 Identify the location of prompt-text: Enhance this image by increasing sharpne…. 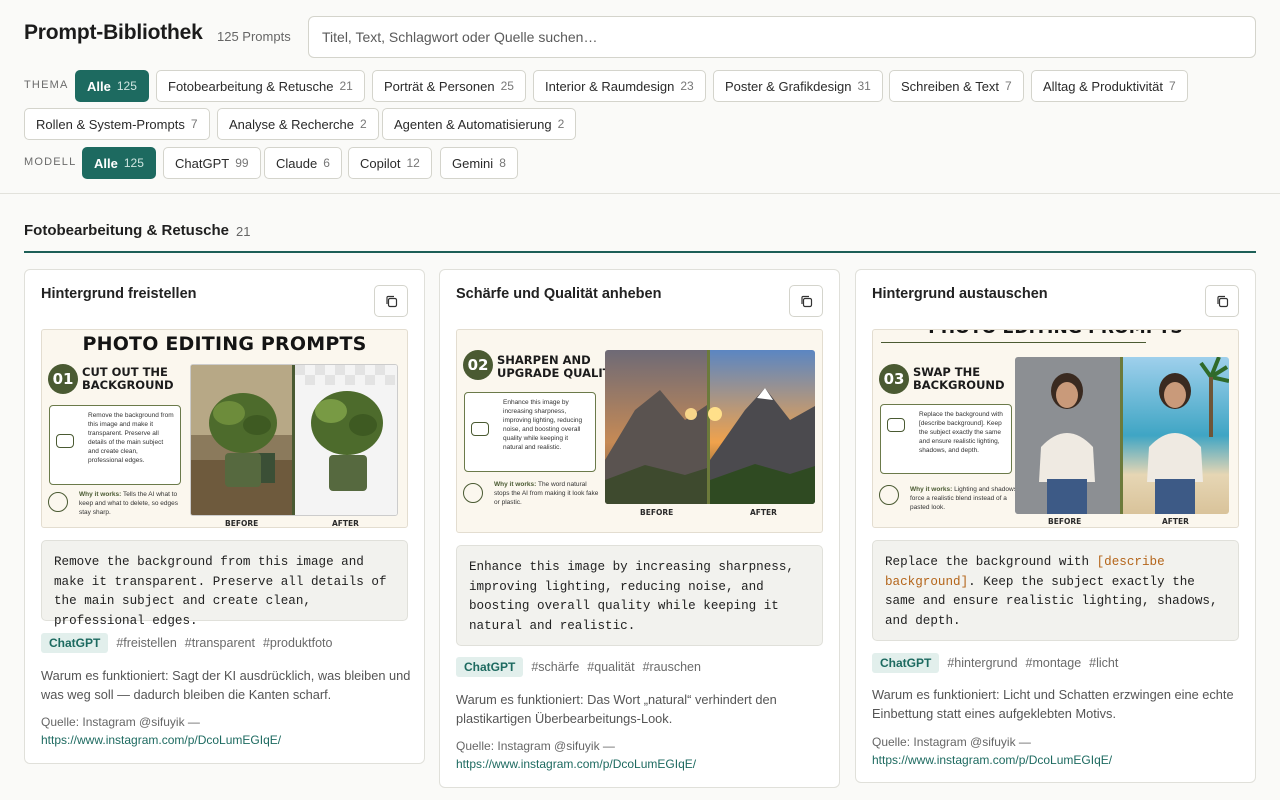
(639, 595).